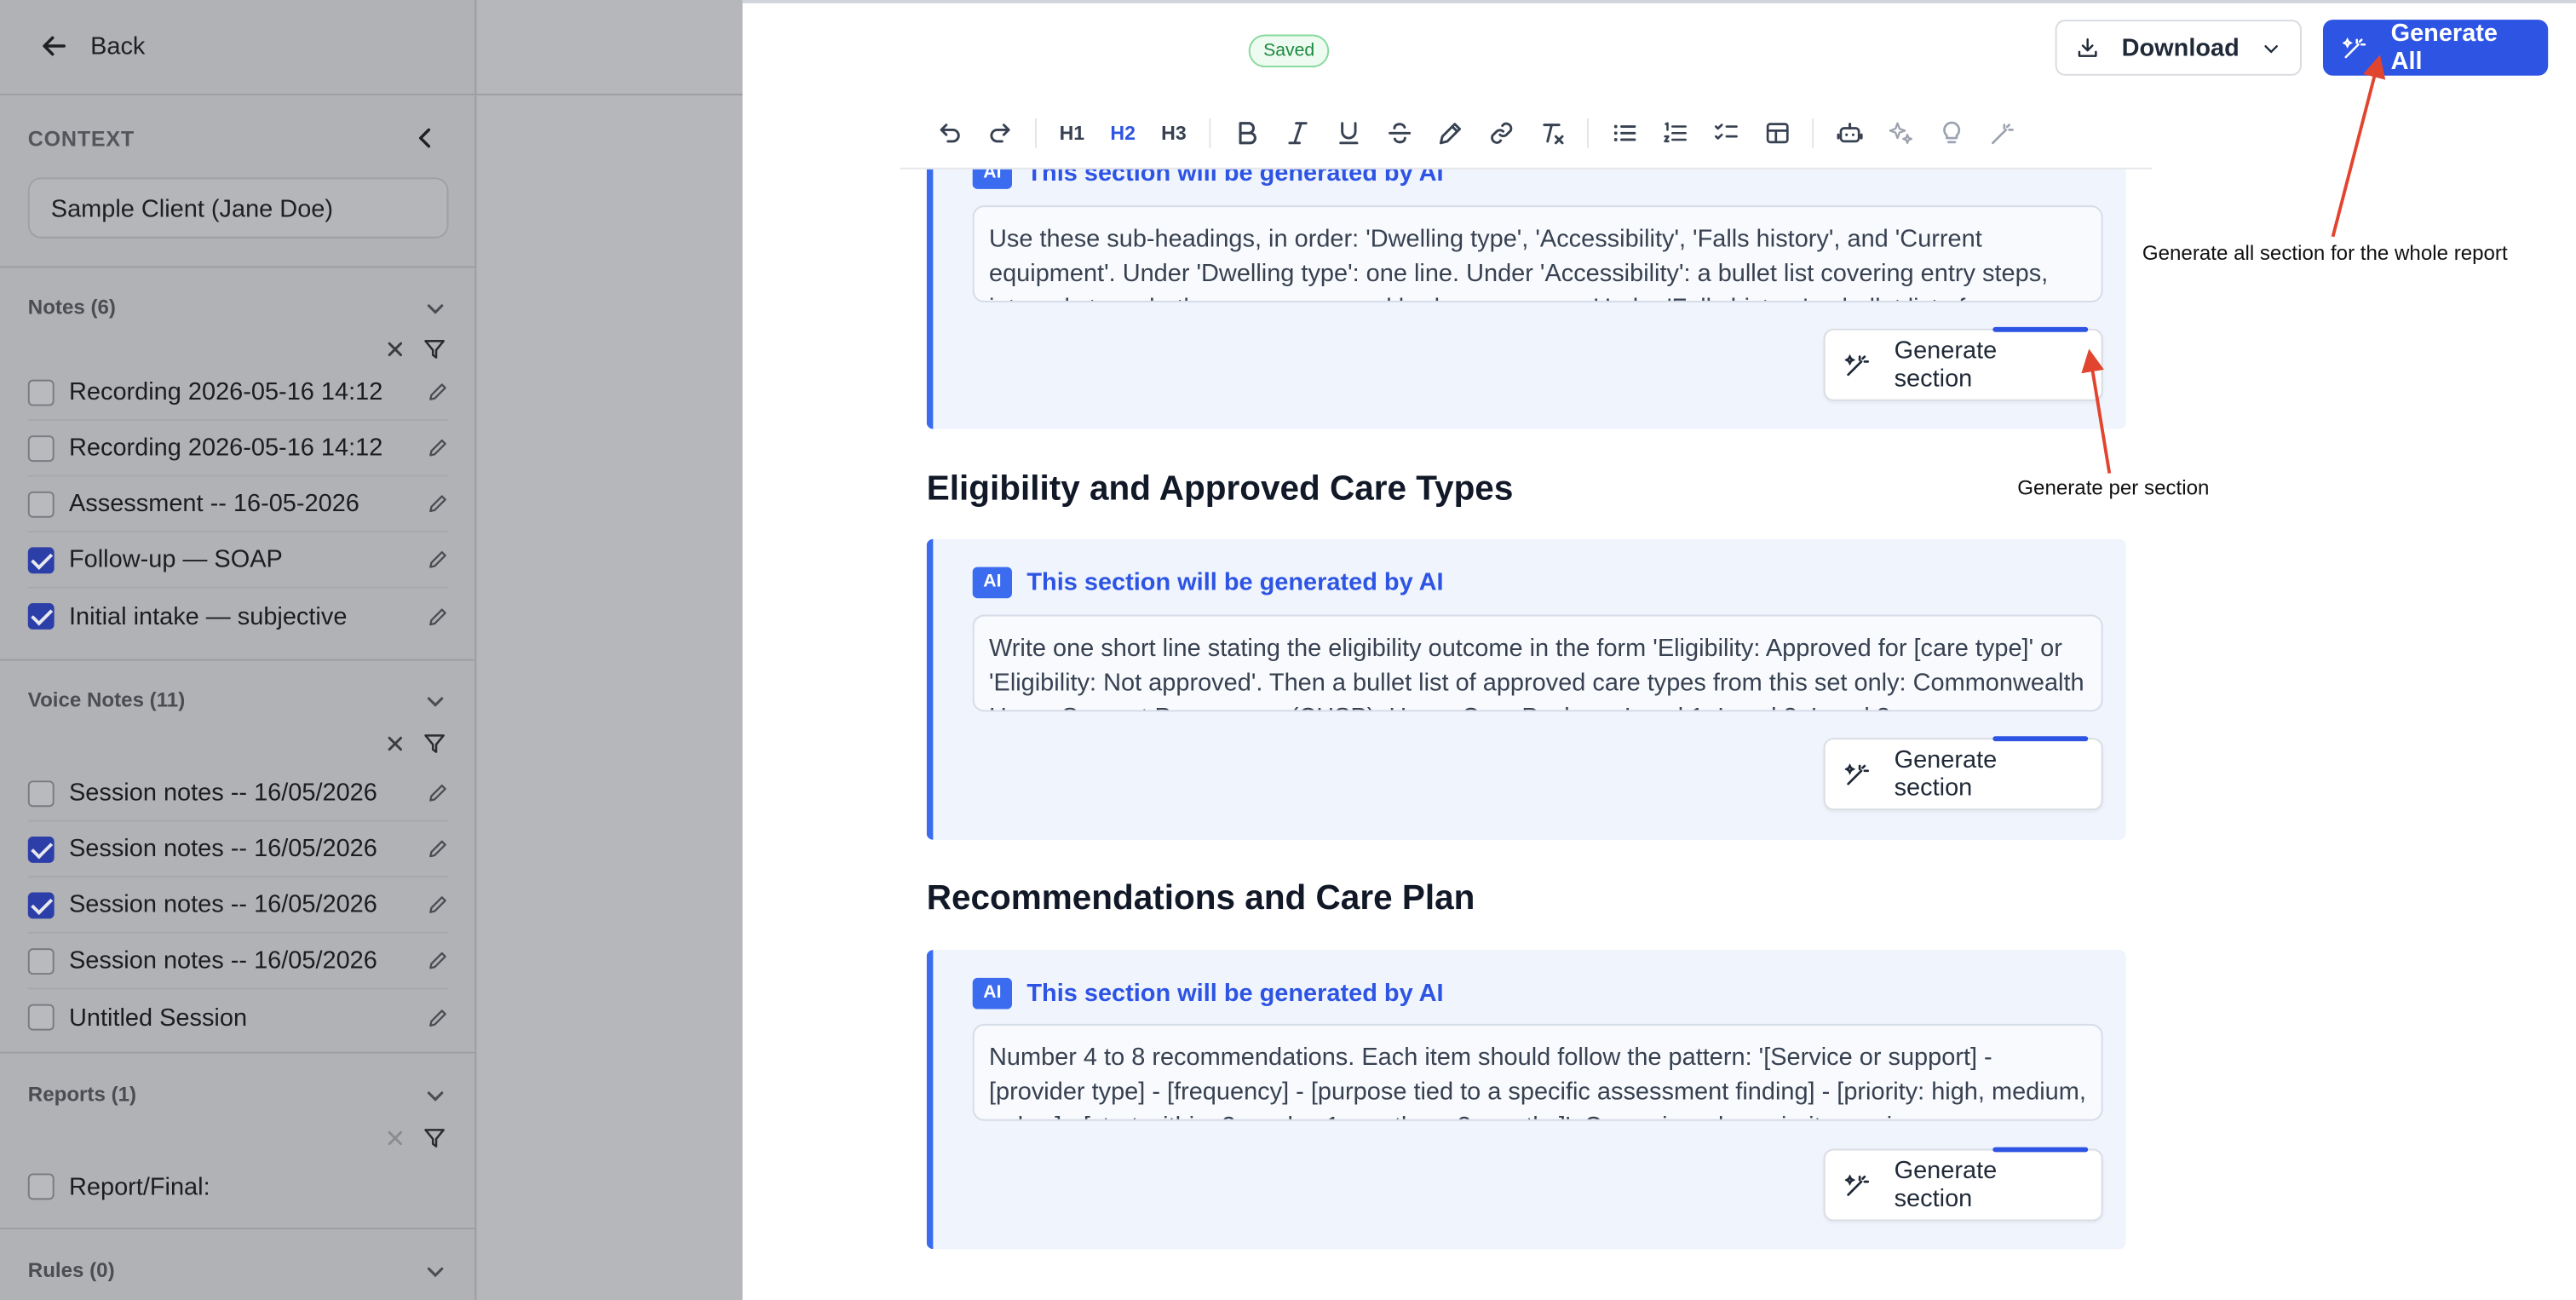  Describe the element at coordinates (1553, 132) in the screenshot. I see `clear-format-icon` at that location.